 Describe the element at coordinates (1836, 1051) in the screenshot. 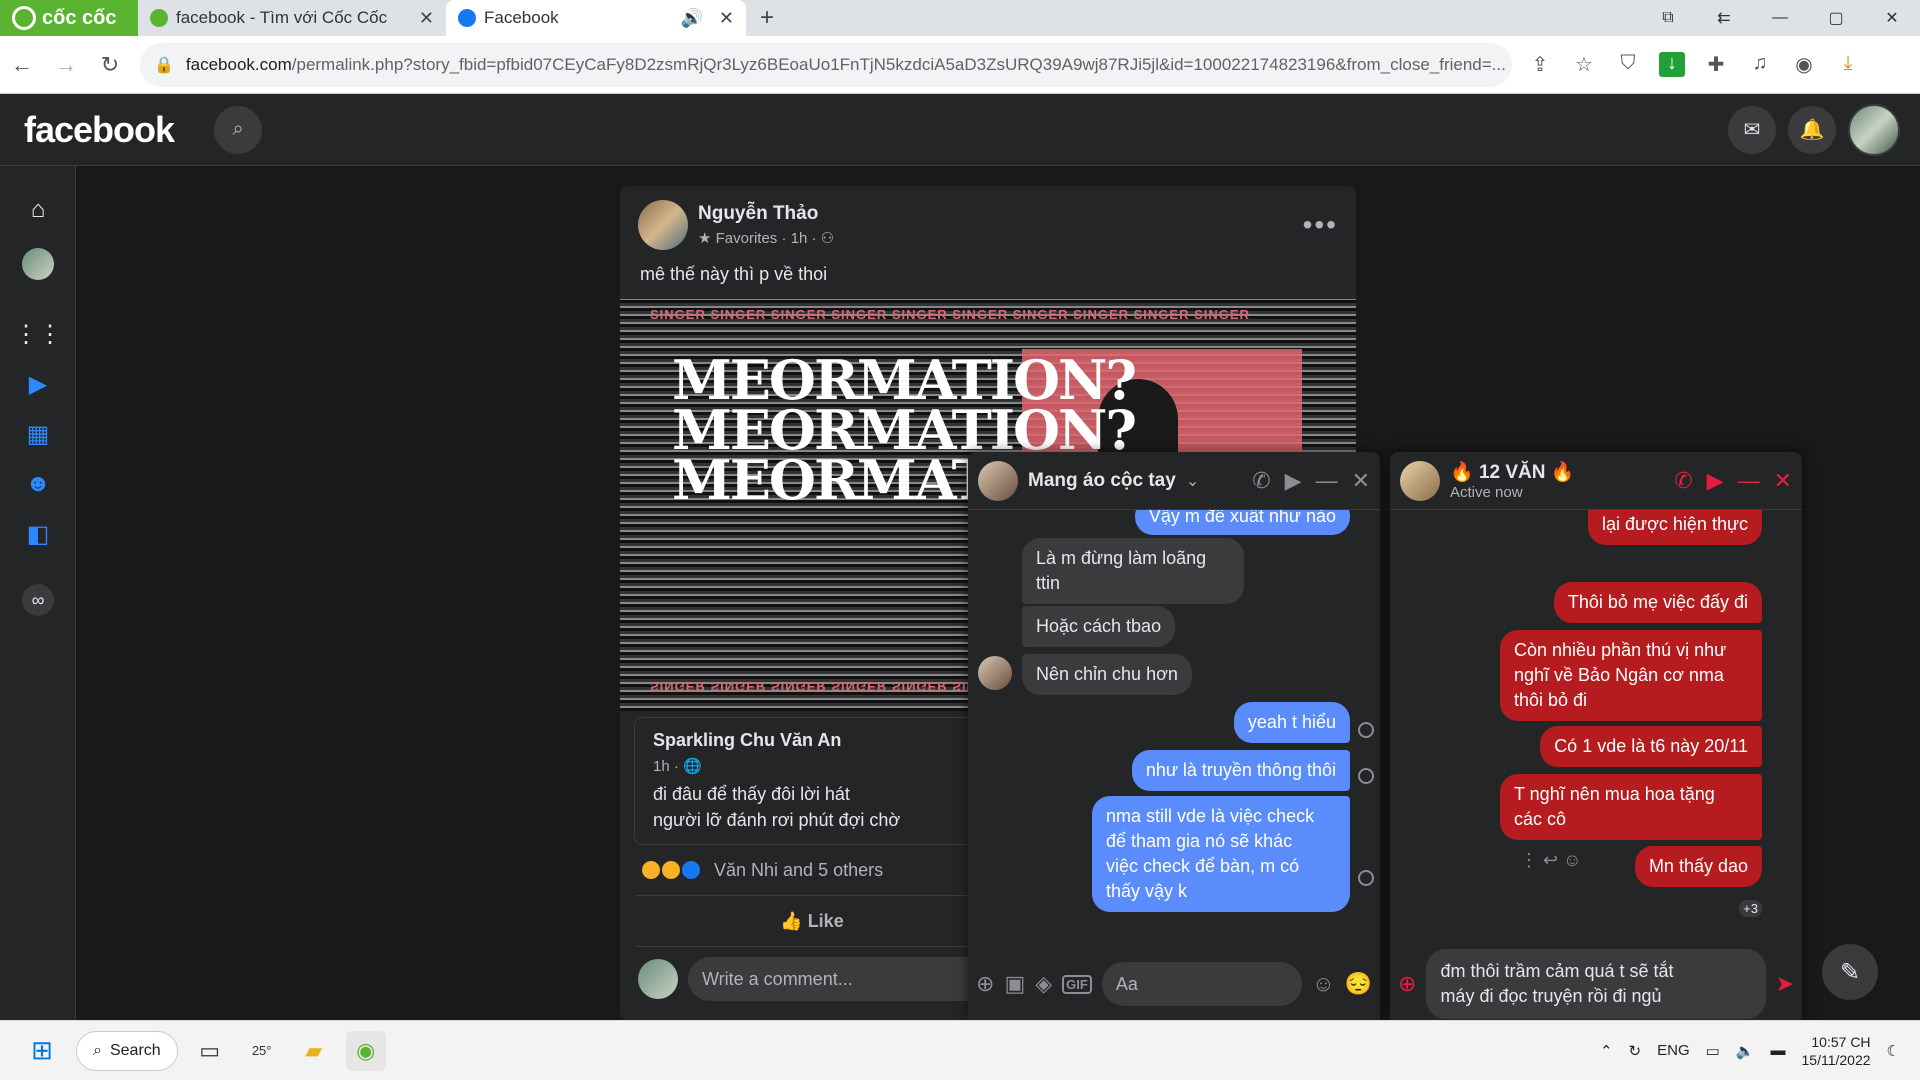

I see `clock: 10:57 CH 15/11/2022` at that location.